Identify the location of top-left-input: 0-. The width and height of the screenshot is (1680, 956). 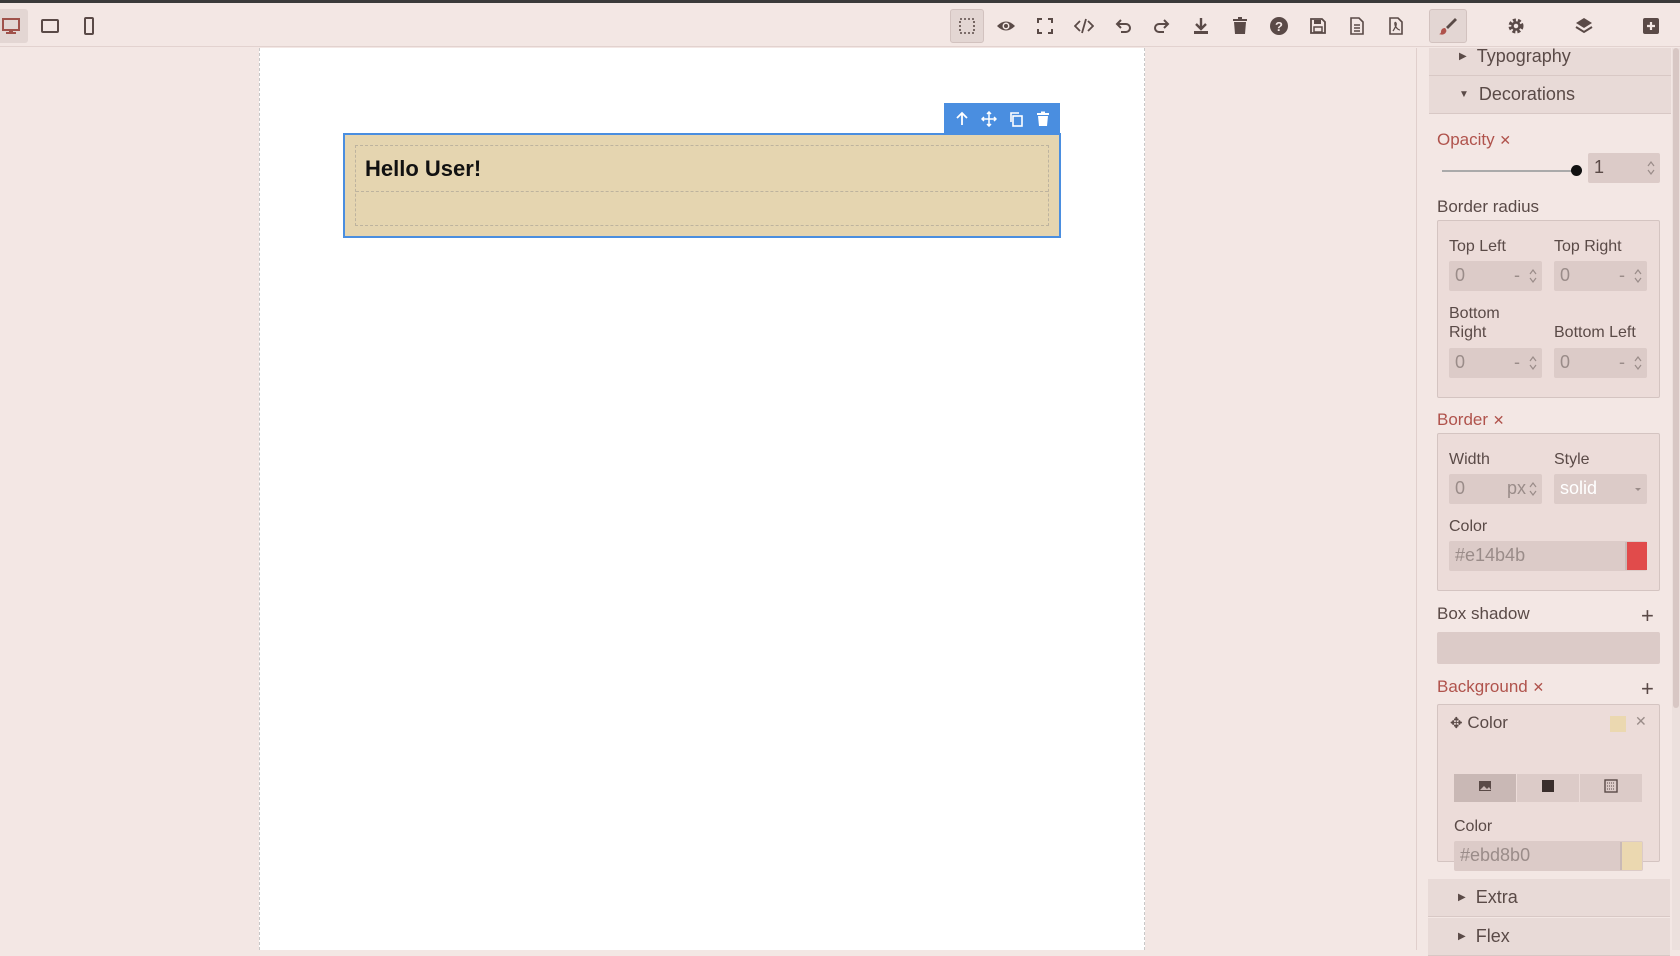
(1495, 276).